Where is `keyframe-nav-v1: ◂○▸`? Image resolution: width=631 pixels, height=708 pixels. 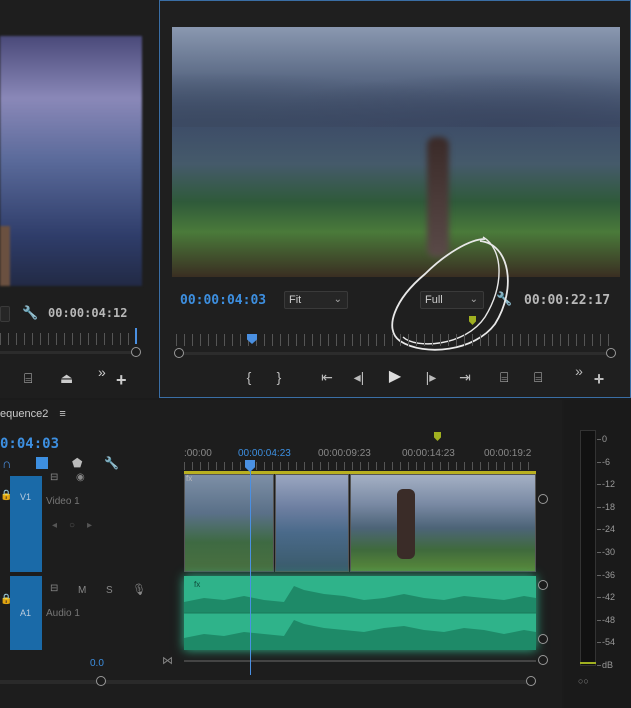 keyframe-nav-v1: ◂○▸ is located at coordinates (78, 525).